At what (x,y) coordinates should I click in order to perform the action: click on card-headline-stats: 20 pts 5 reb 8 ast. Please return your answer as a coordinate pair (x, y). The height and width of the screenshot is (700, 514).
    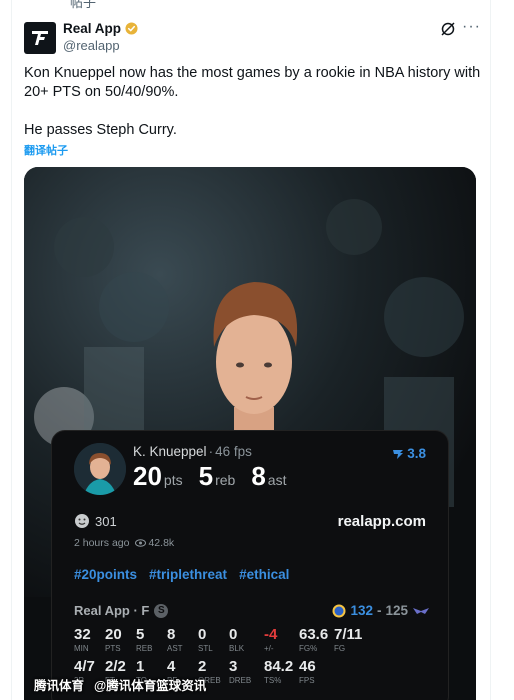
    Looking at the image, I should click on (213, 476).